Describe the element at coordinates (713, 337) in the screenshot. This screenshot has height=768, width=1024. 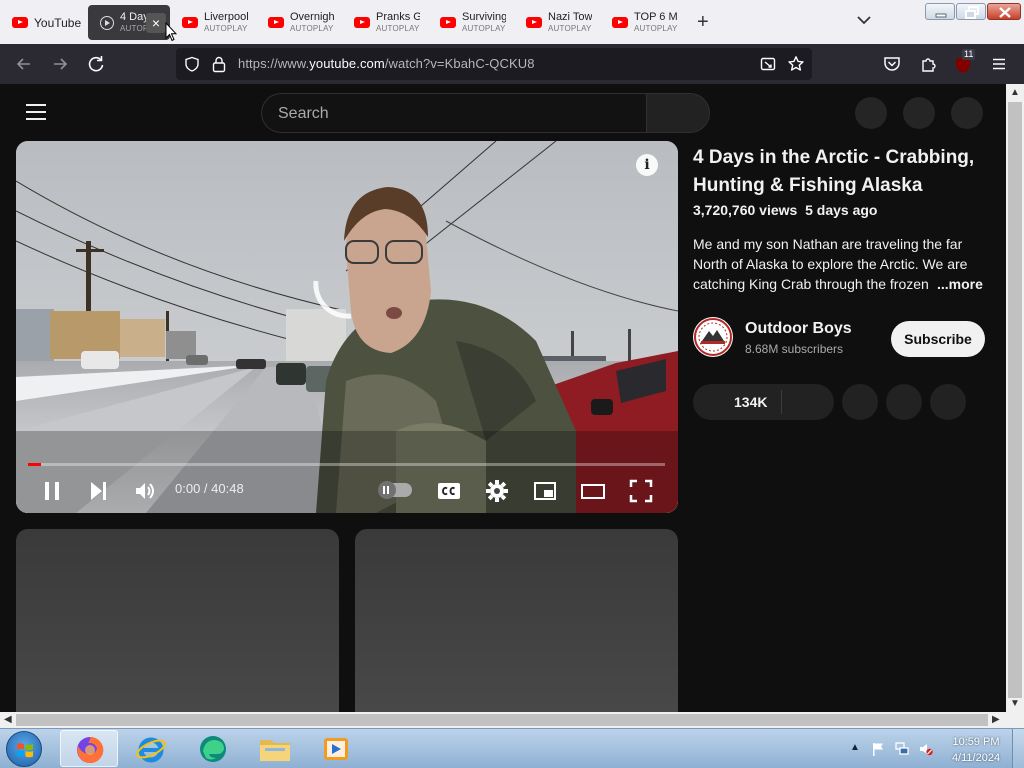
I see `channel-avatar` at that location.